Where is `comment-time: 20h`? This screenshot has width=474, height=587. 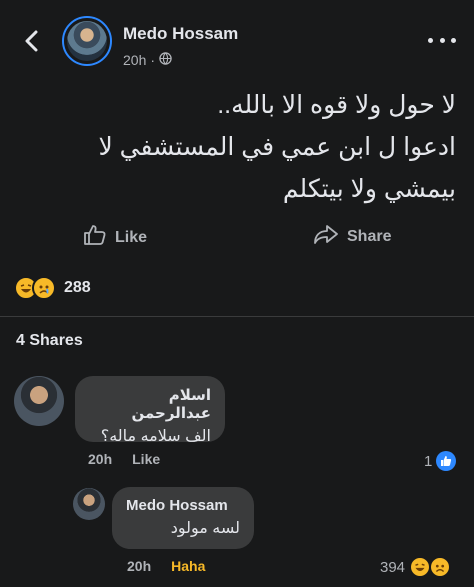 comment-time: 20h is located at coordinates (100, 459).